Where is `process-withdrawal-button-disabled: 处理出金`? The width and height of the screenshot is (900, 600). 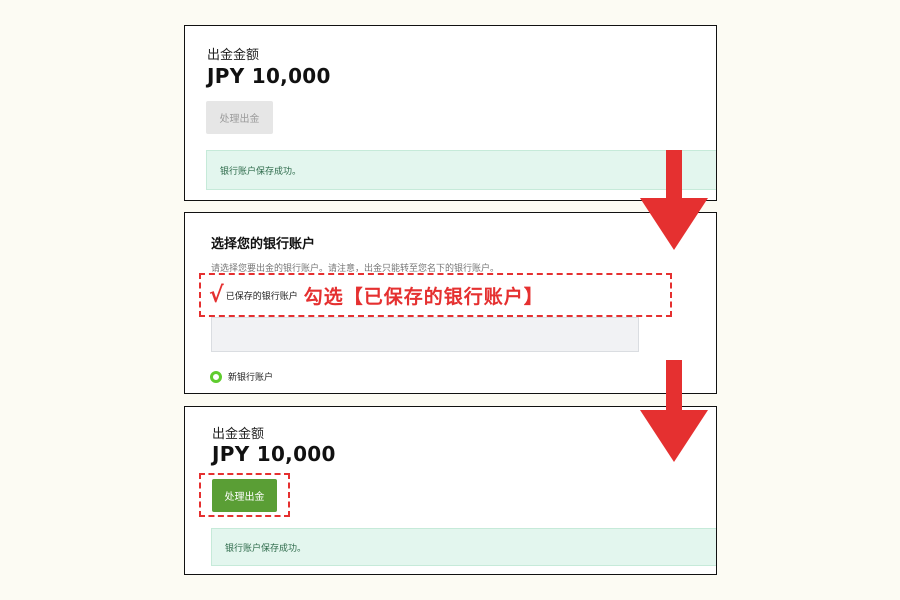
process-withdrawal-button-disabled: 处理出金 is located at coordinates (239, 117).